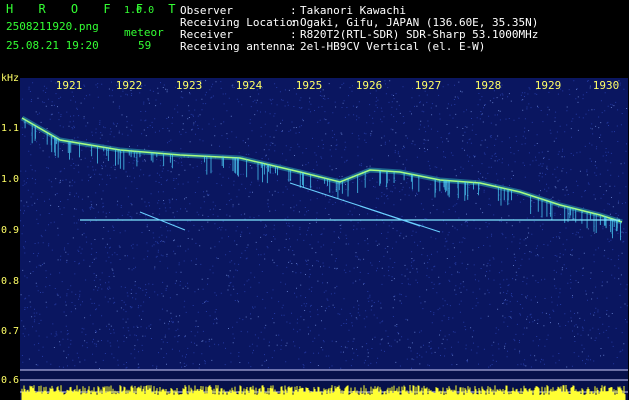 This screenshot has height=400, width=629. What do you see at coordinates (428, 85) in the screenshot?
I see `hour-tick-label: 1927` at bounding box center [428, 85].